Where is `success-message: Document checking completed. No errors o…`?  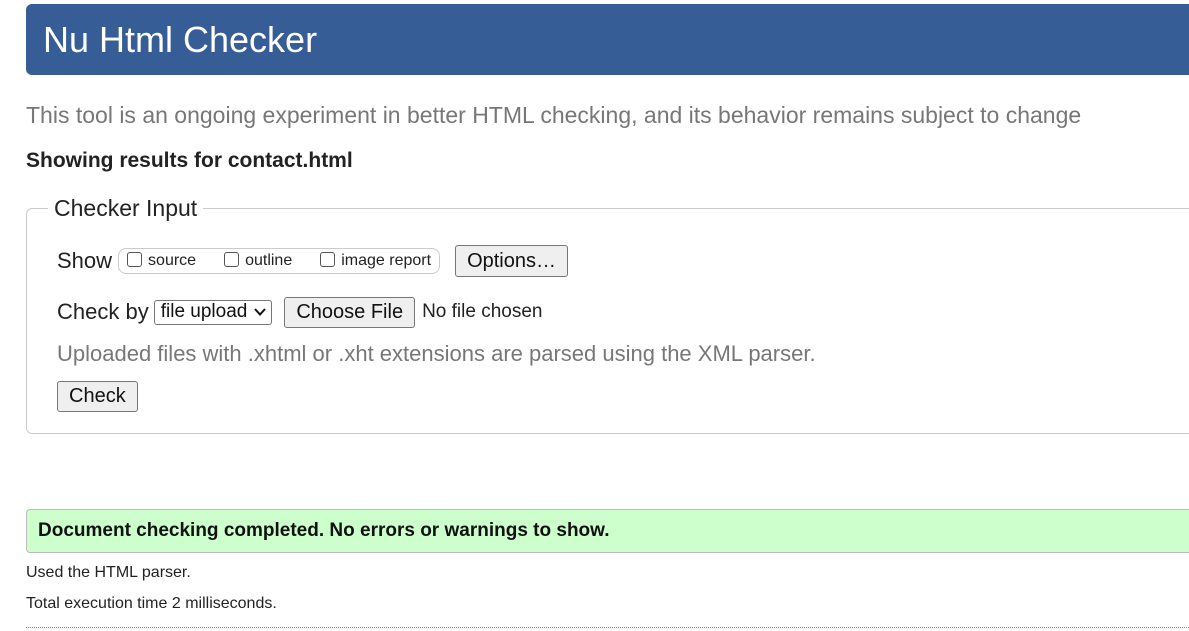
success-message: Document checking completed. No errors o… is located at coordinates (607, 531).